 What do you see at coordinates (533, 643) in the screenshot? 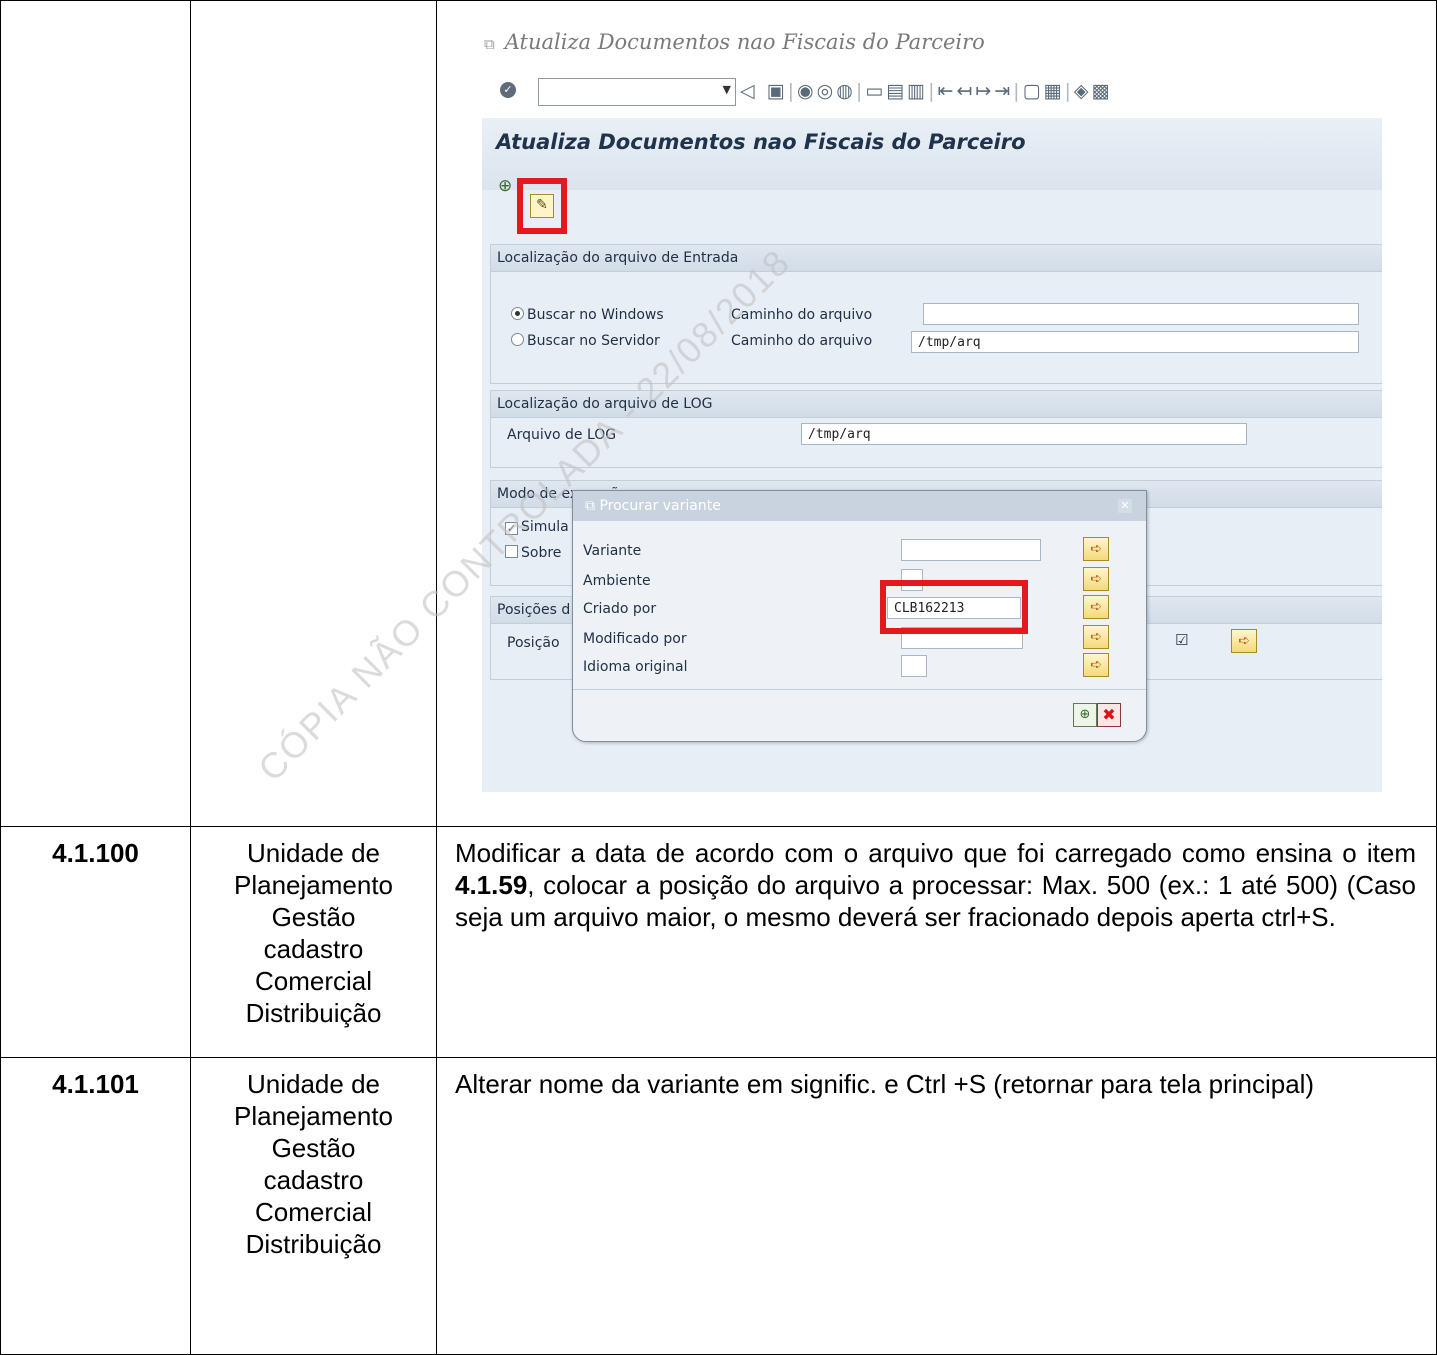
I see `posicao-label: Posição` at bounding box center [533, 643].